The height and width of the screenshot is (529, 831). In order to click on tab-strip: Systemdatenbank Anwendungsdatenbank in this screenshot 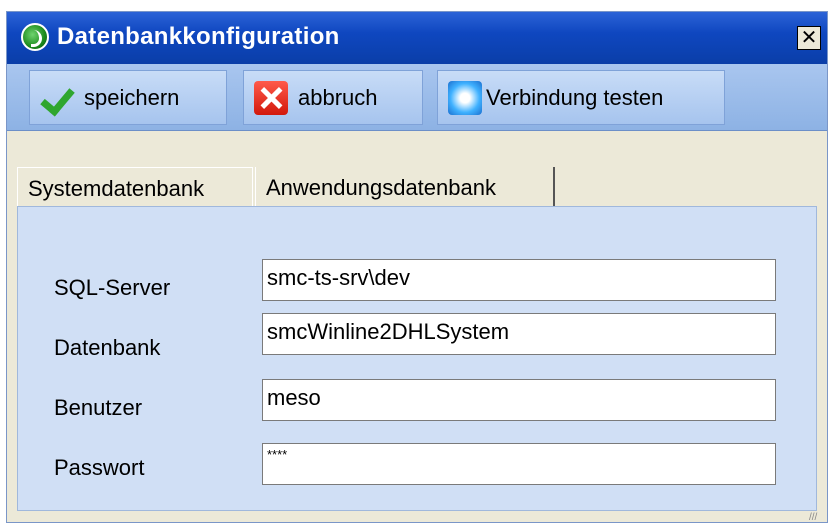, I will do `click(417, 187)`.